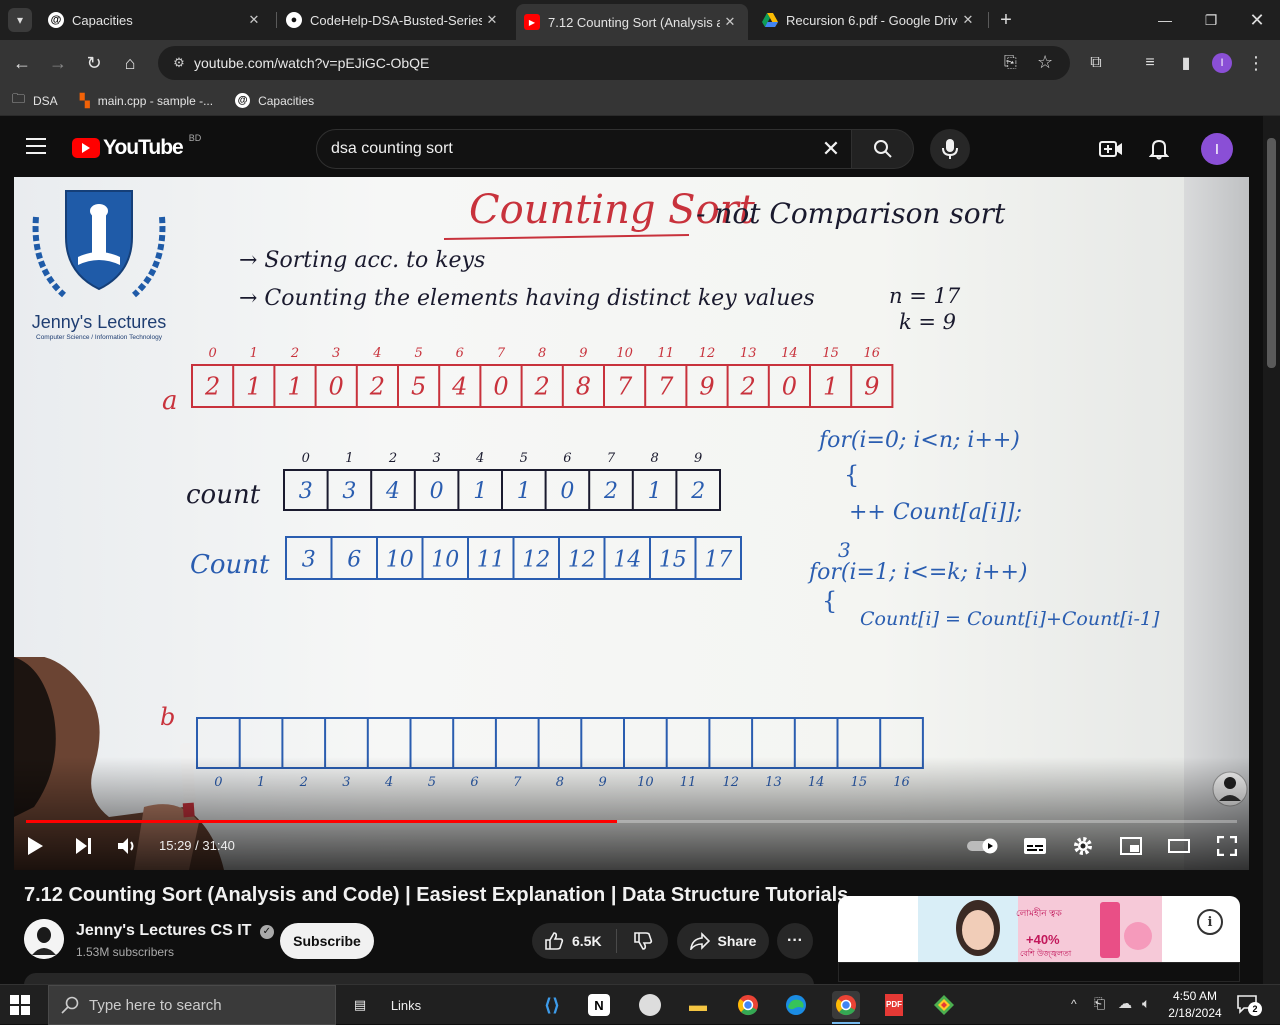 The image size is (1280, 1025). Describe the element at coordinates (1227, 846) in the screenshot. I see `fullscreen-button` at that location.